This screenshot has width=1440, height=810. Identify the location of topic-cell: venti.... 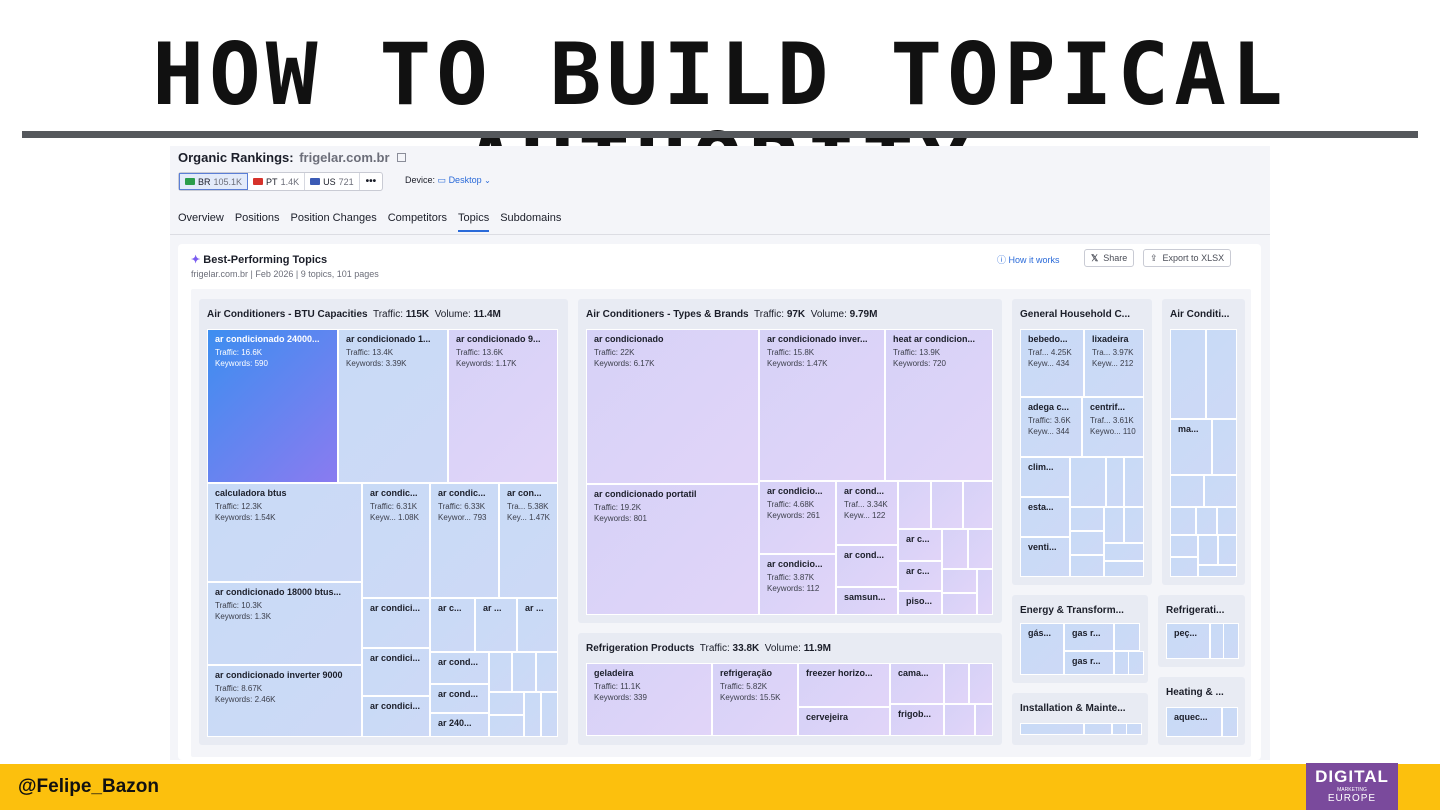
(1045, 557).